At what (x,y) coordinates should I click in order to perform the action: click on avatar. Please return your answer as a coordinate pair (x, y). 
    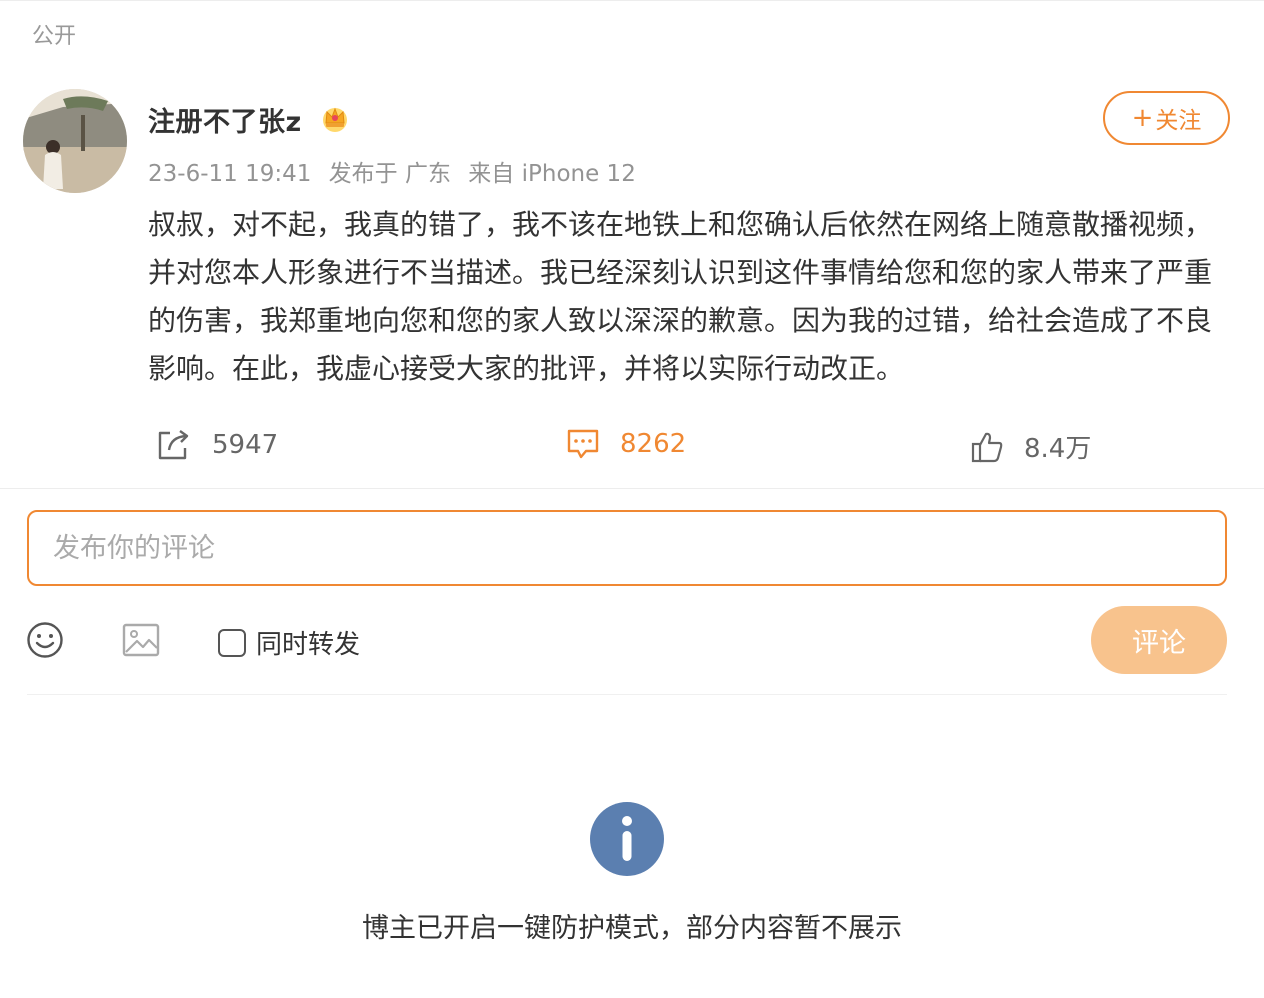
    Looking at the image, I should click on (75, 141).